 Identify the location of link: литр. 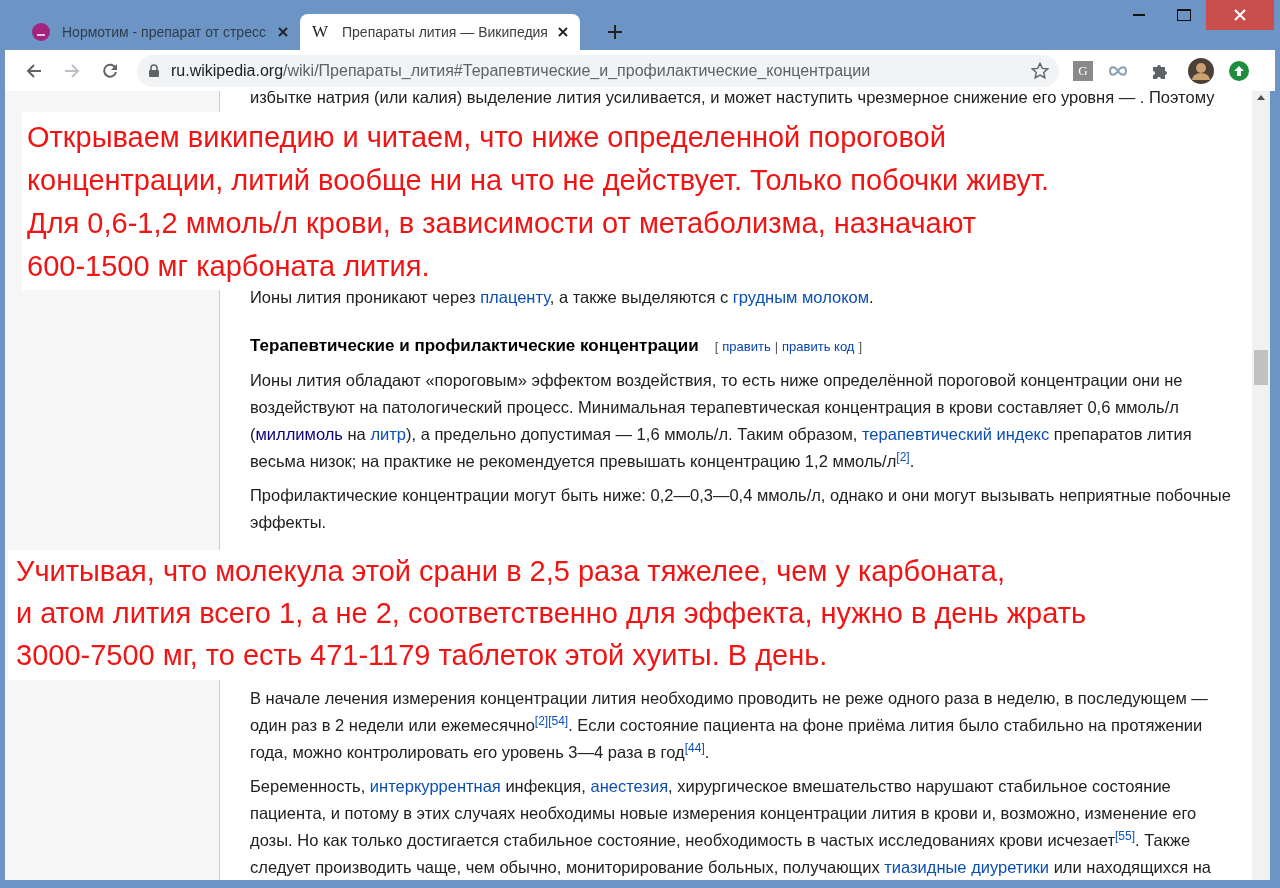
(388, 434).